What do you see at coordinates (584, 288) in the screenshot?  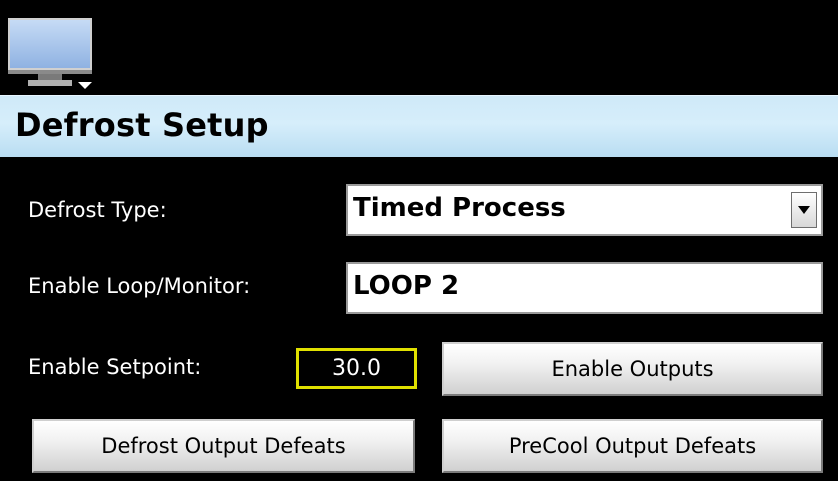 I see `enable-loop-field: LOOP 2` at bounding box center [584, 288].